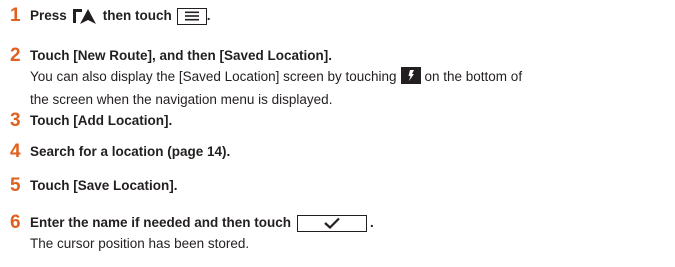  What do you see at coordinates (15, 151) in the screenshot?
I see `step-number: 4` at bounding box center [15, 151].